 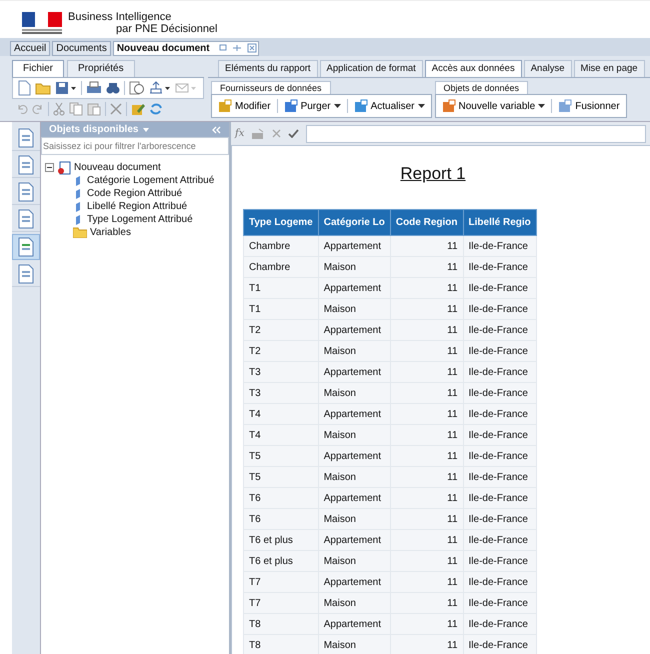 I want to click on ribbon-button: Modifier, so click(x=244, y=106).